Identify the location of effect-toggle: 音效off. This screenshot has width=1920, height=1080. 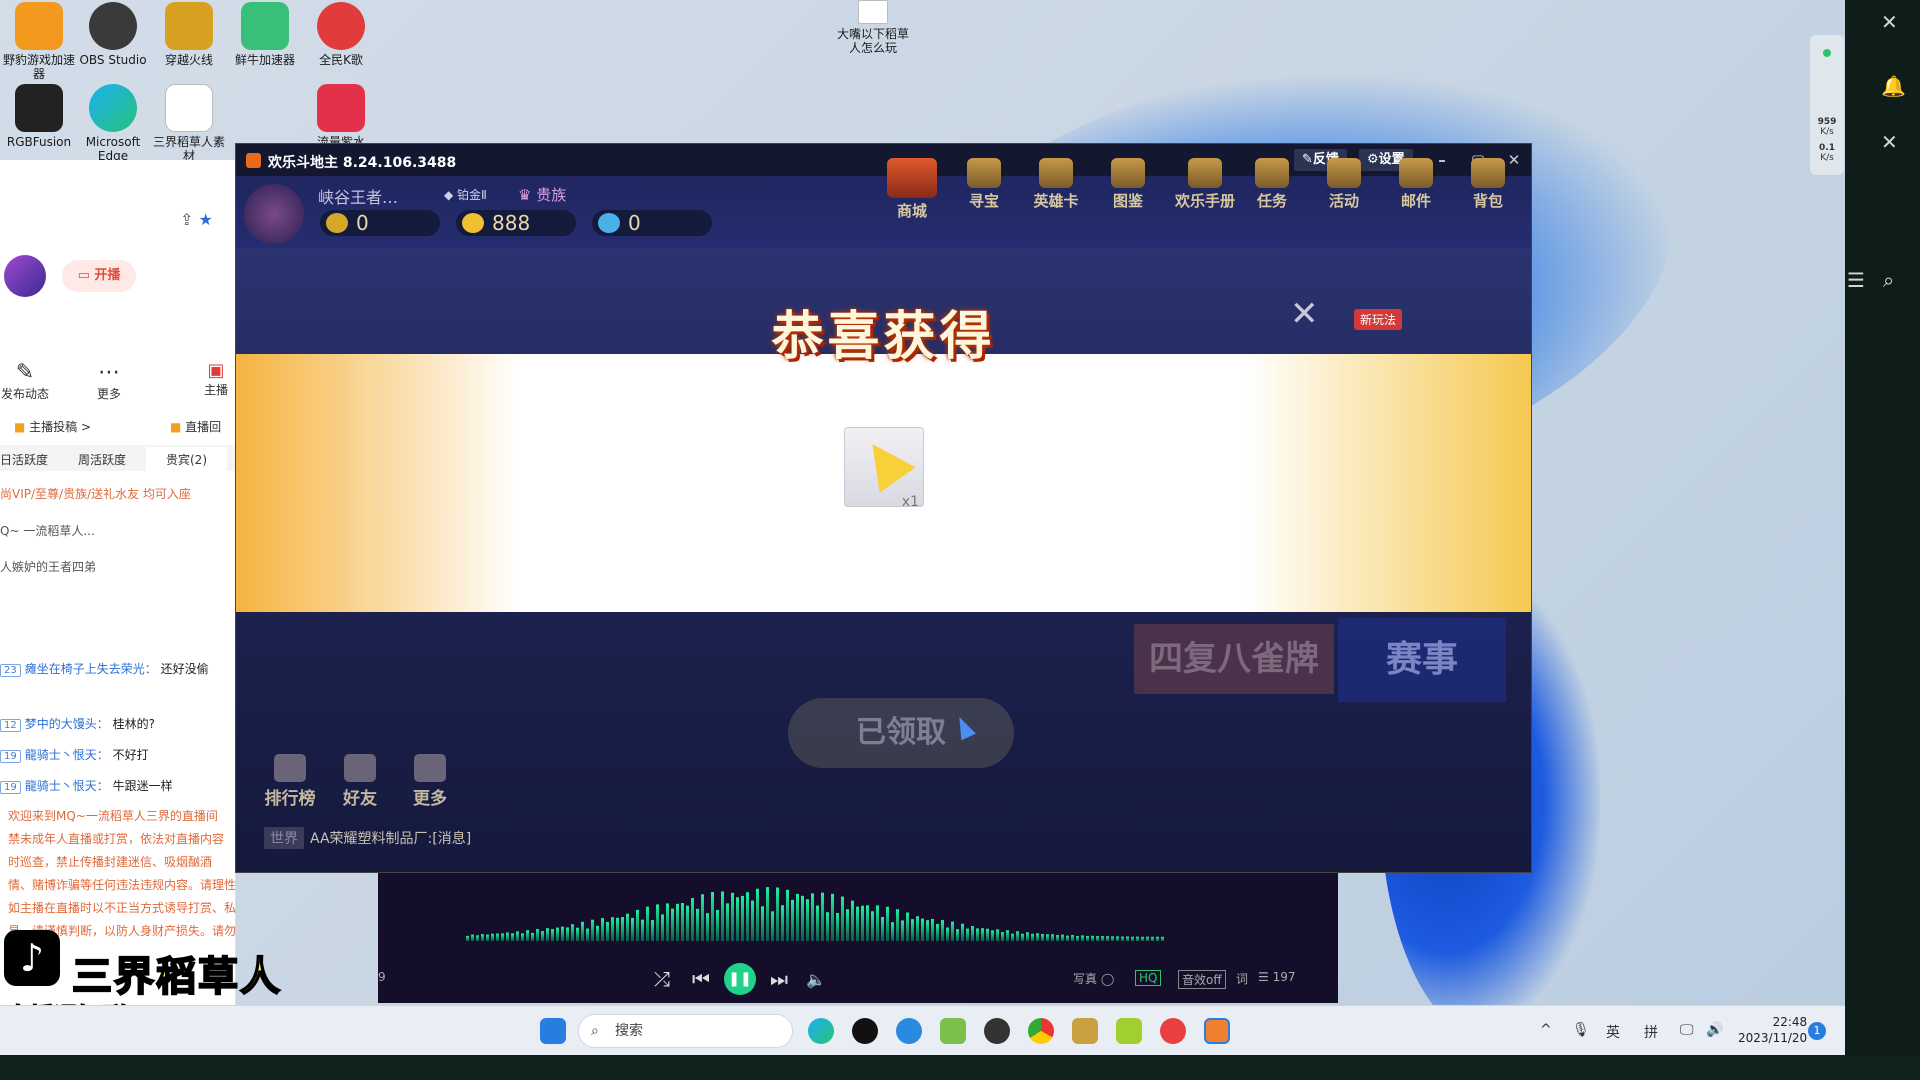
(1202, 979).